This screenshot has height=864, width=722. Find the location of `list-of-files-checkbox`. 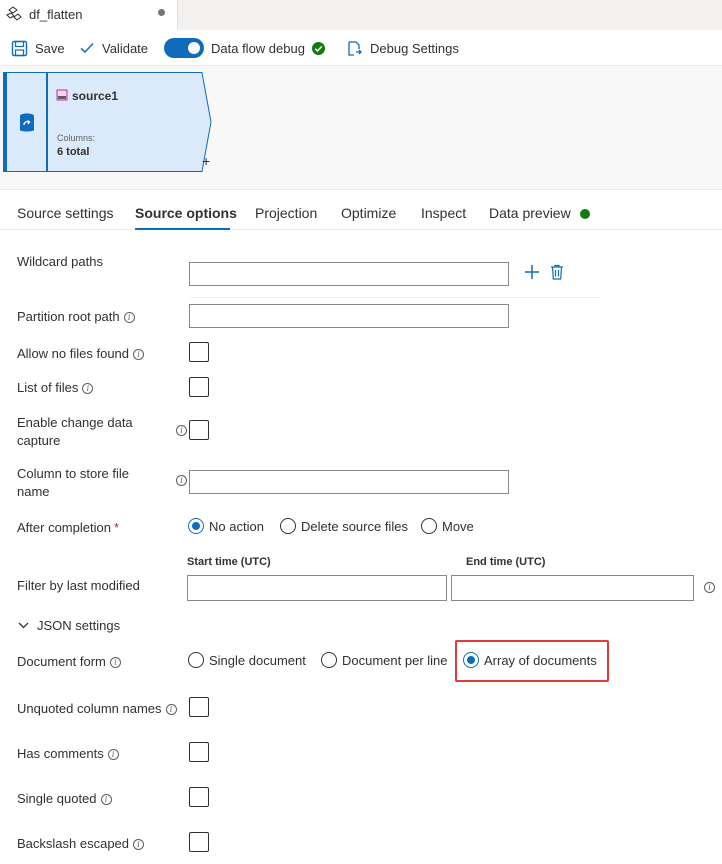

list-of-files-checkbox is located at coordinates (199, 387).